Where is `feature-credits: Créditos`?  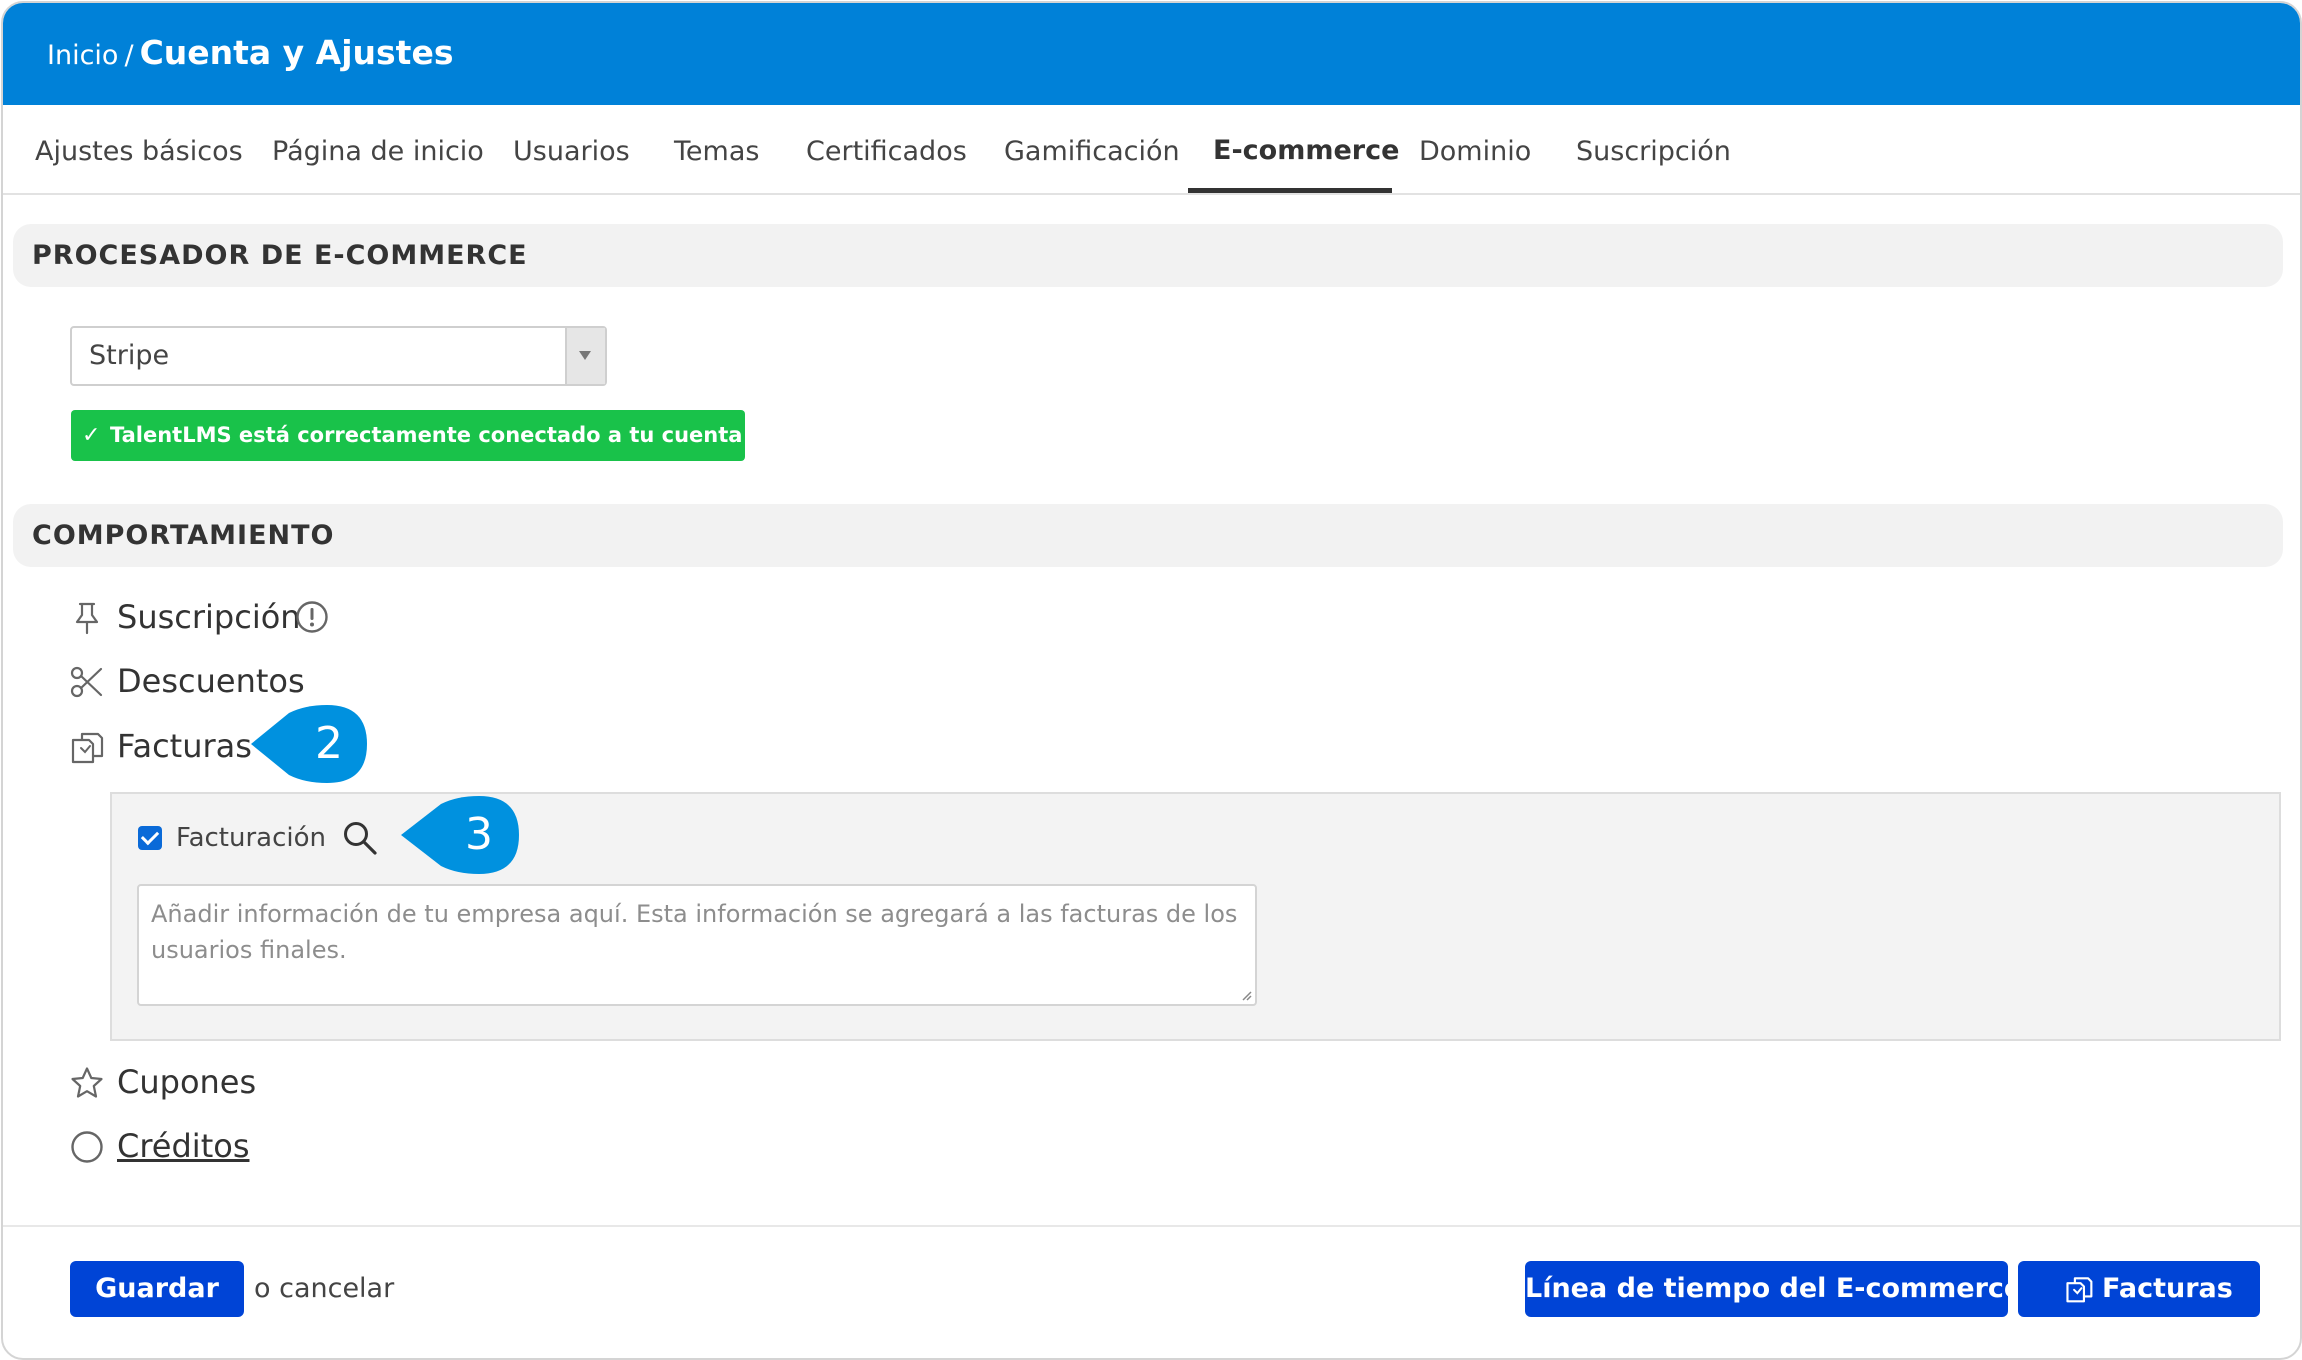
feature-credits: Créditos is located at coordinates (190, 1146).